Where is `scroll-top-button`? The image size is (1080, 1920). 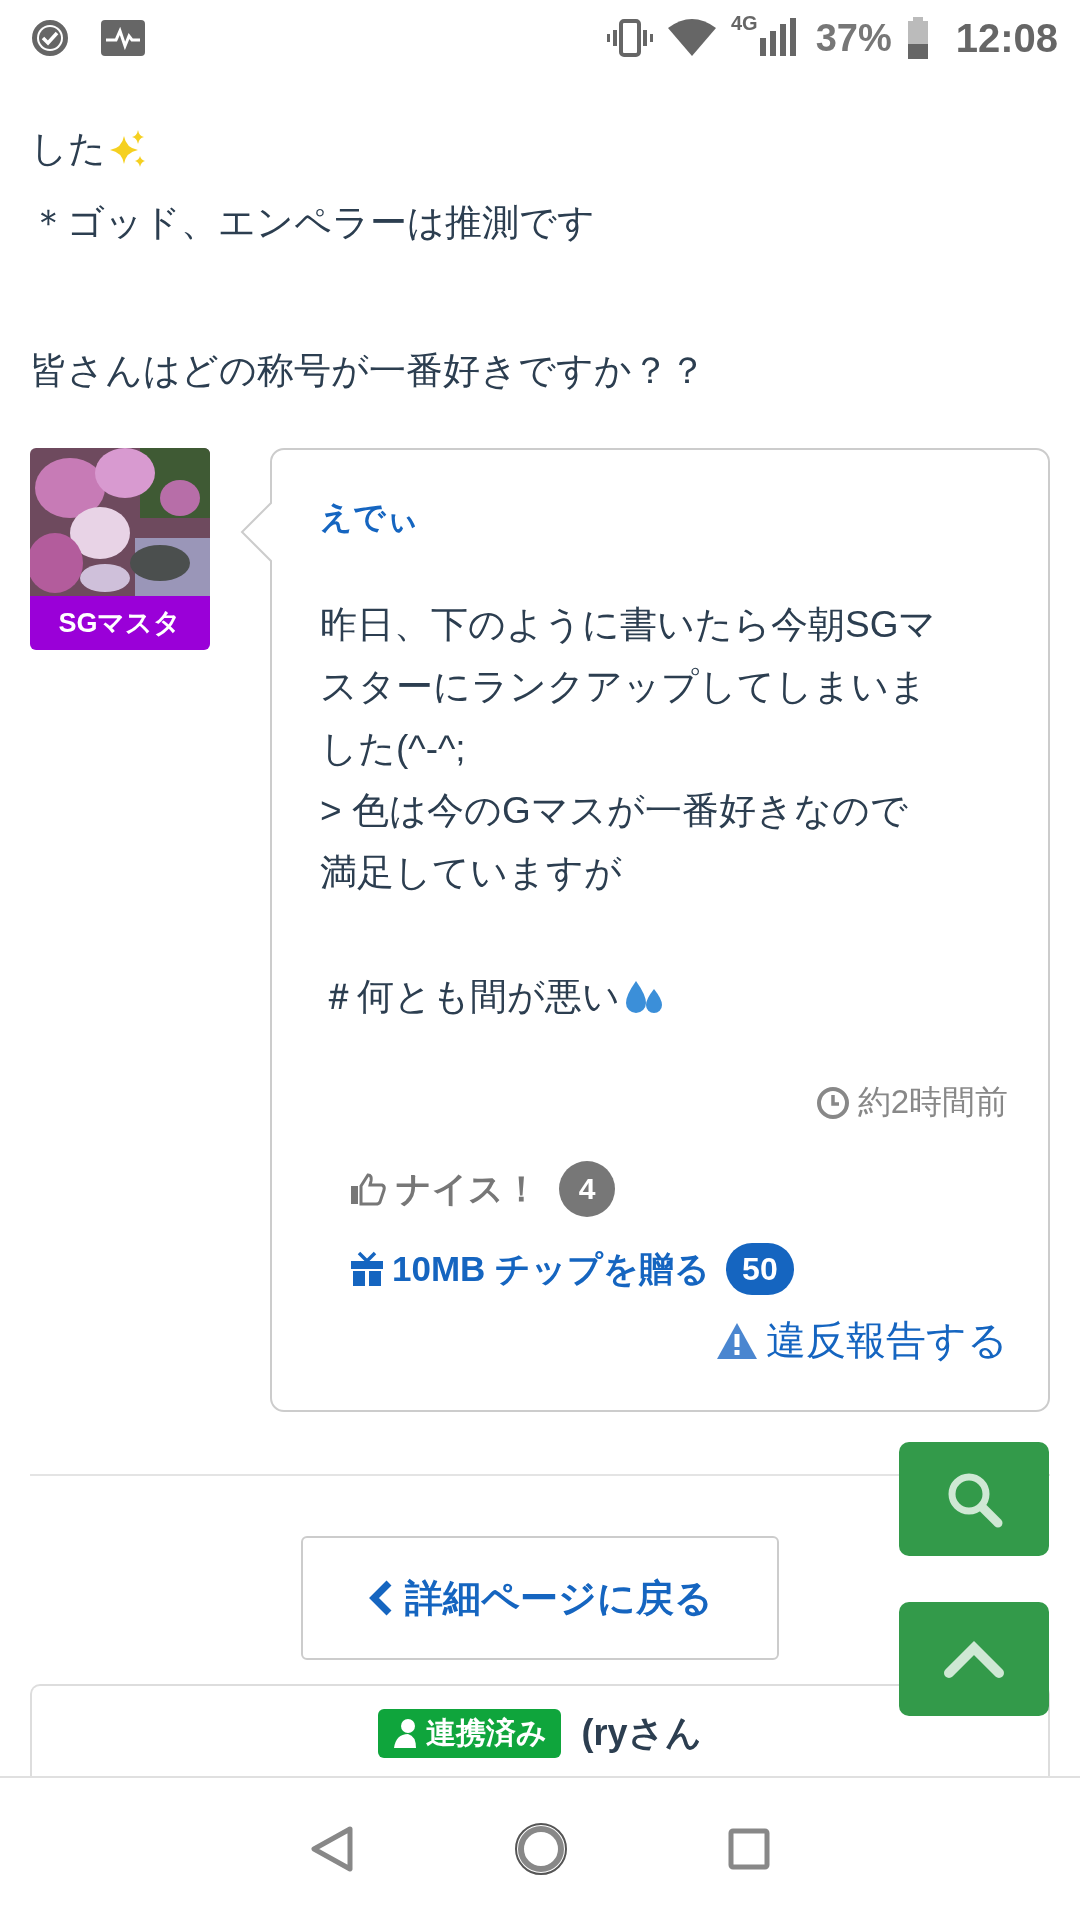
scroll-top-button is located at coordinates (974, 1659).